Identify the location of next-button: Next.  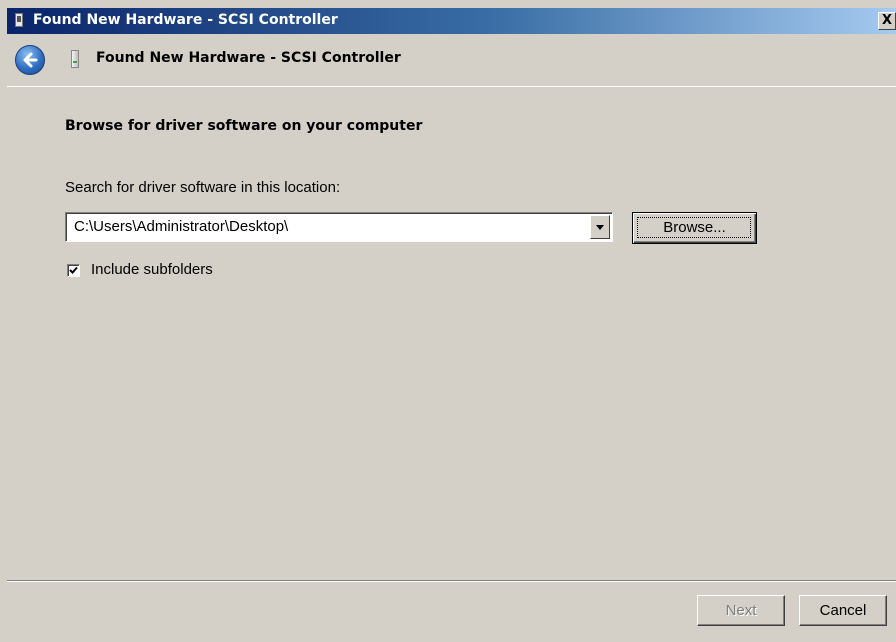
(741, 610).